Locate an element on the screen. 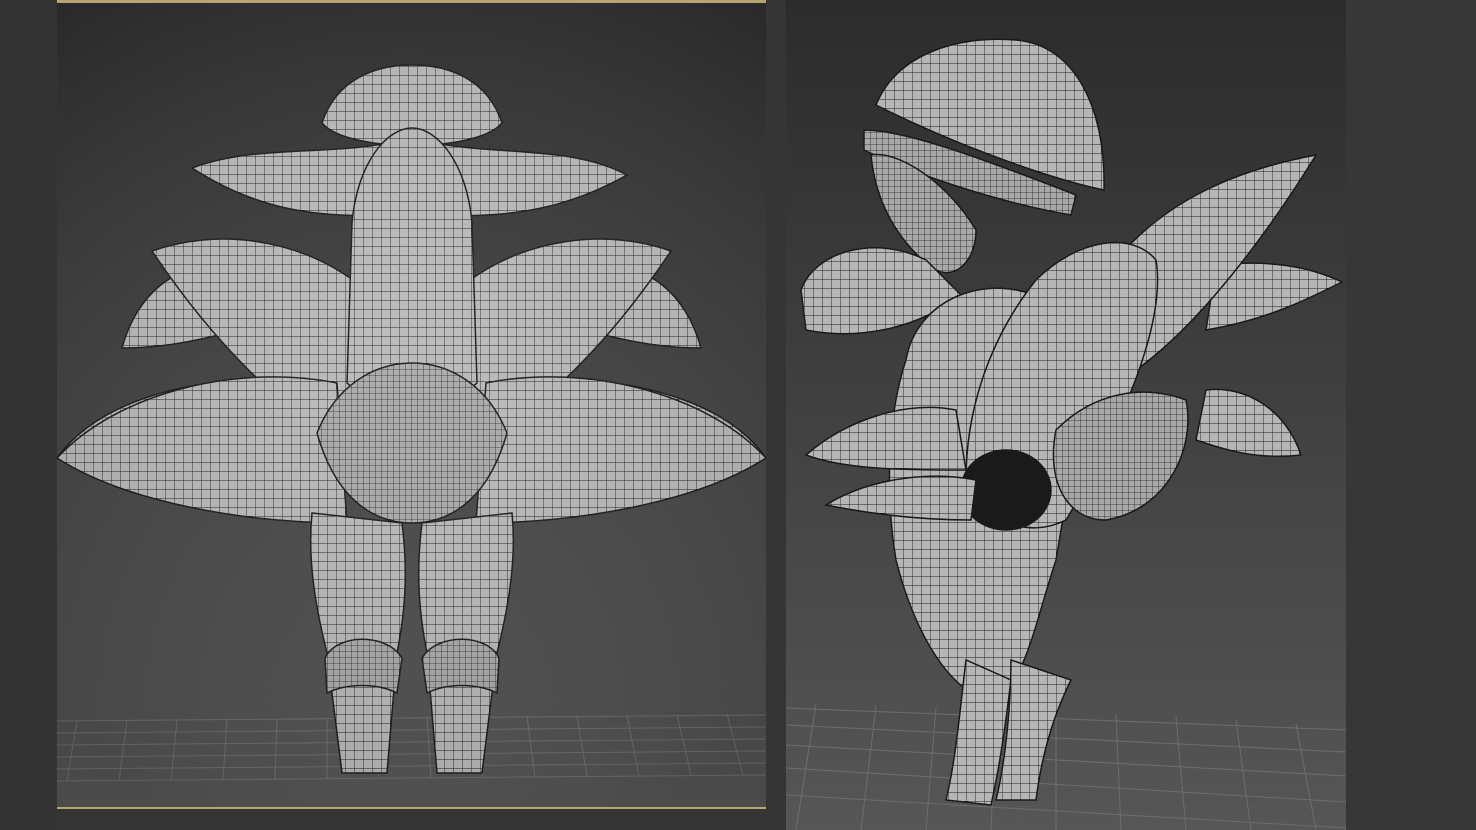 This screenshot has width=1476, height=830. side-panel is located at coordinates (1411, 415).